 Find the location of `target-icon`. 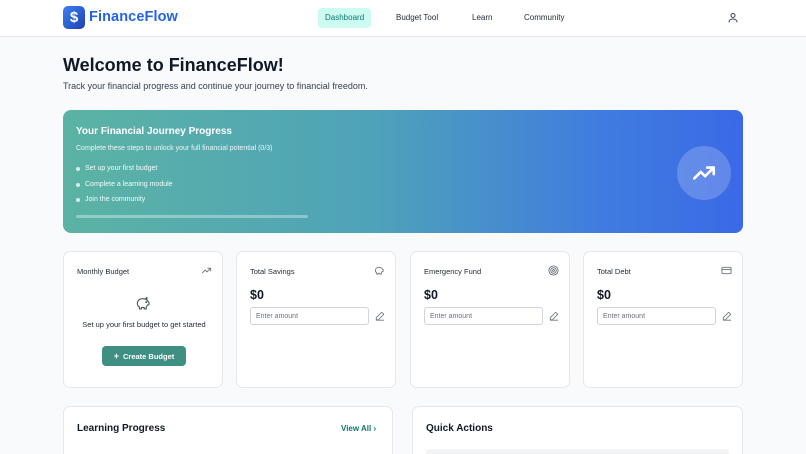

target-icon is located at coordinates (553, 270).